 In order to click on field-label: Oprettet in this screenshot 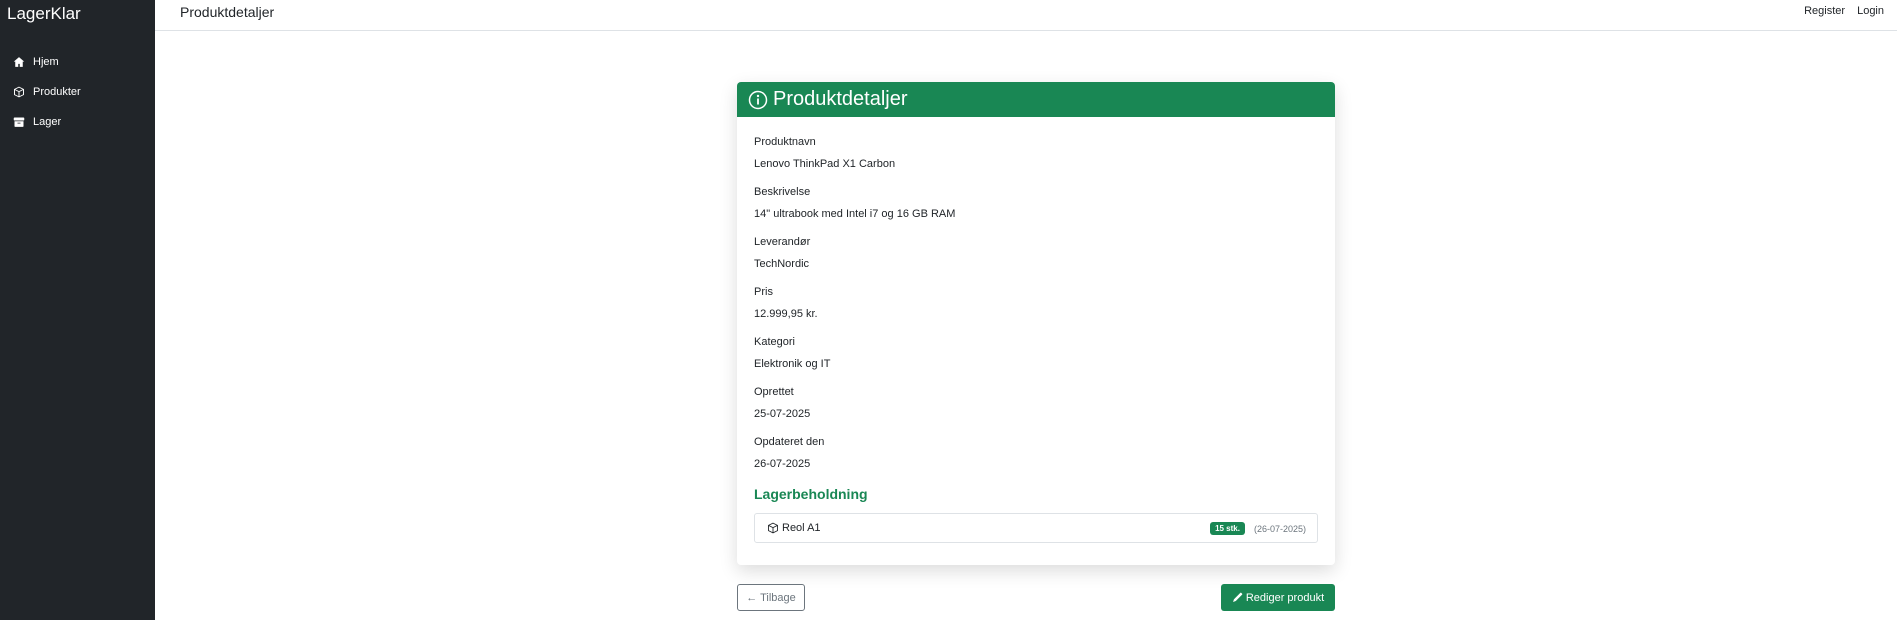, I will do `click(774, 392)`.